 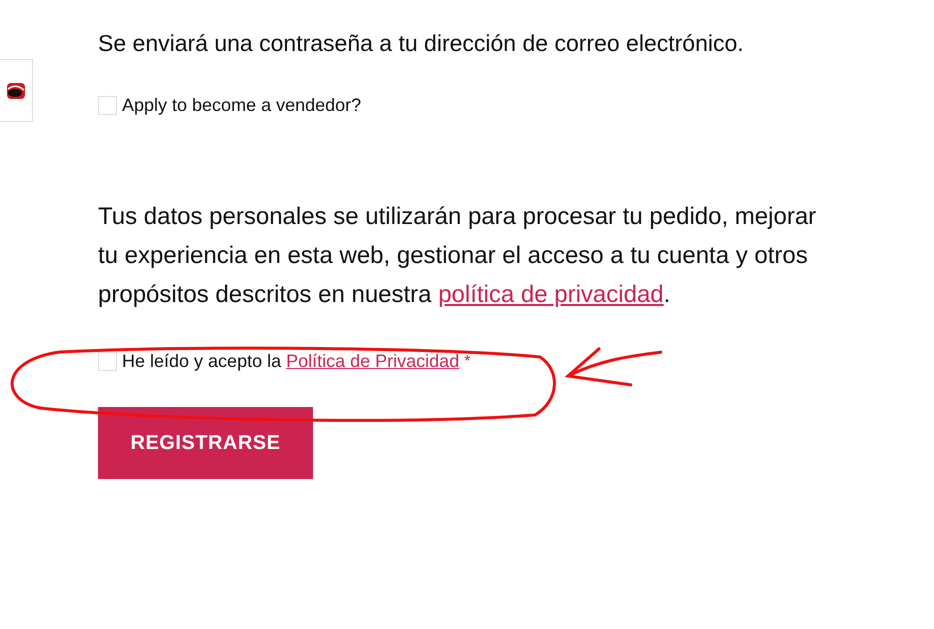 What do you see at coordinates (458, 256) in the screenshot?
I see `privacy-notice: Tus datos personales se utilizarán para procesar tu pedido, mejorar tu experiencia en esta web, gestionar el acceso a tu cuenta y otros propósitos descritos en nuestra política de privacidad.` at bounding box center [458, 256].